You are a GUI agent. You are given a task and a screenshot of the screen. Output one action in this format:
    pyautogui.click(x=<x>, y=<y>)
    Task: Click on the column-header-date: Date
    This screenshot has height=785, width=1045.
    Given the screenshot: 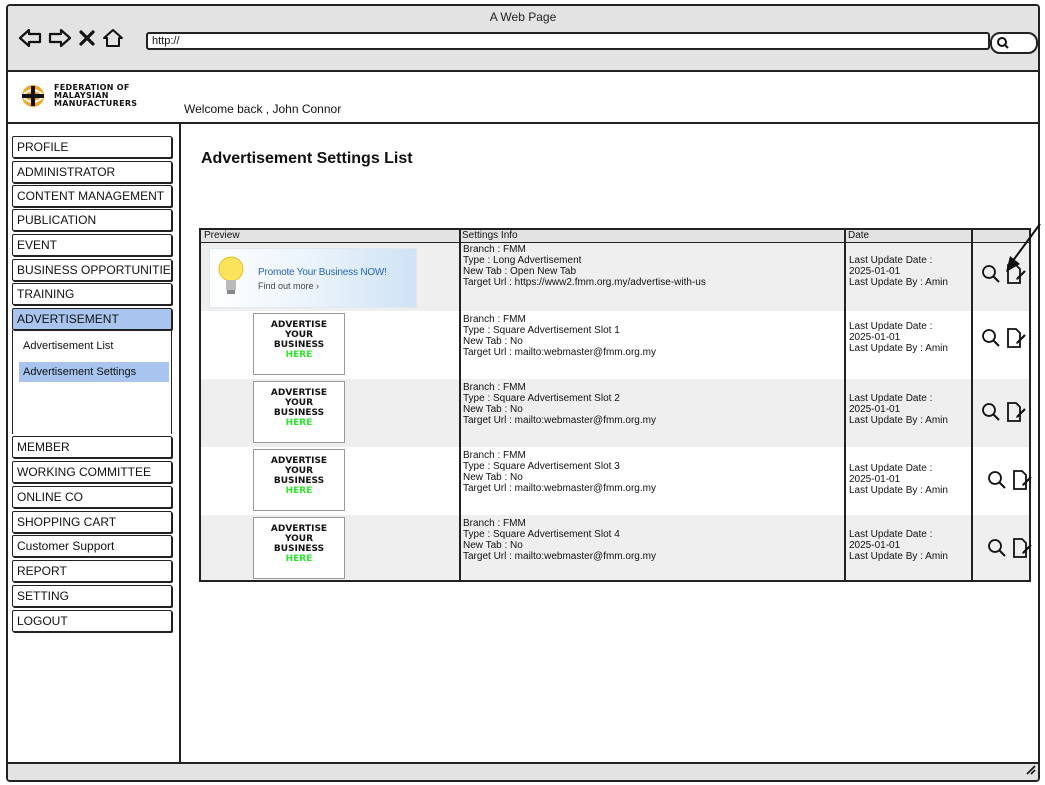 What is the action you would take?
    pyautogui.click(x=859, y=235)
    